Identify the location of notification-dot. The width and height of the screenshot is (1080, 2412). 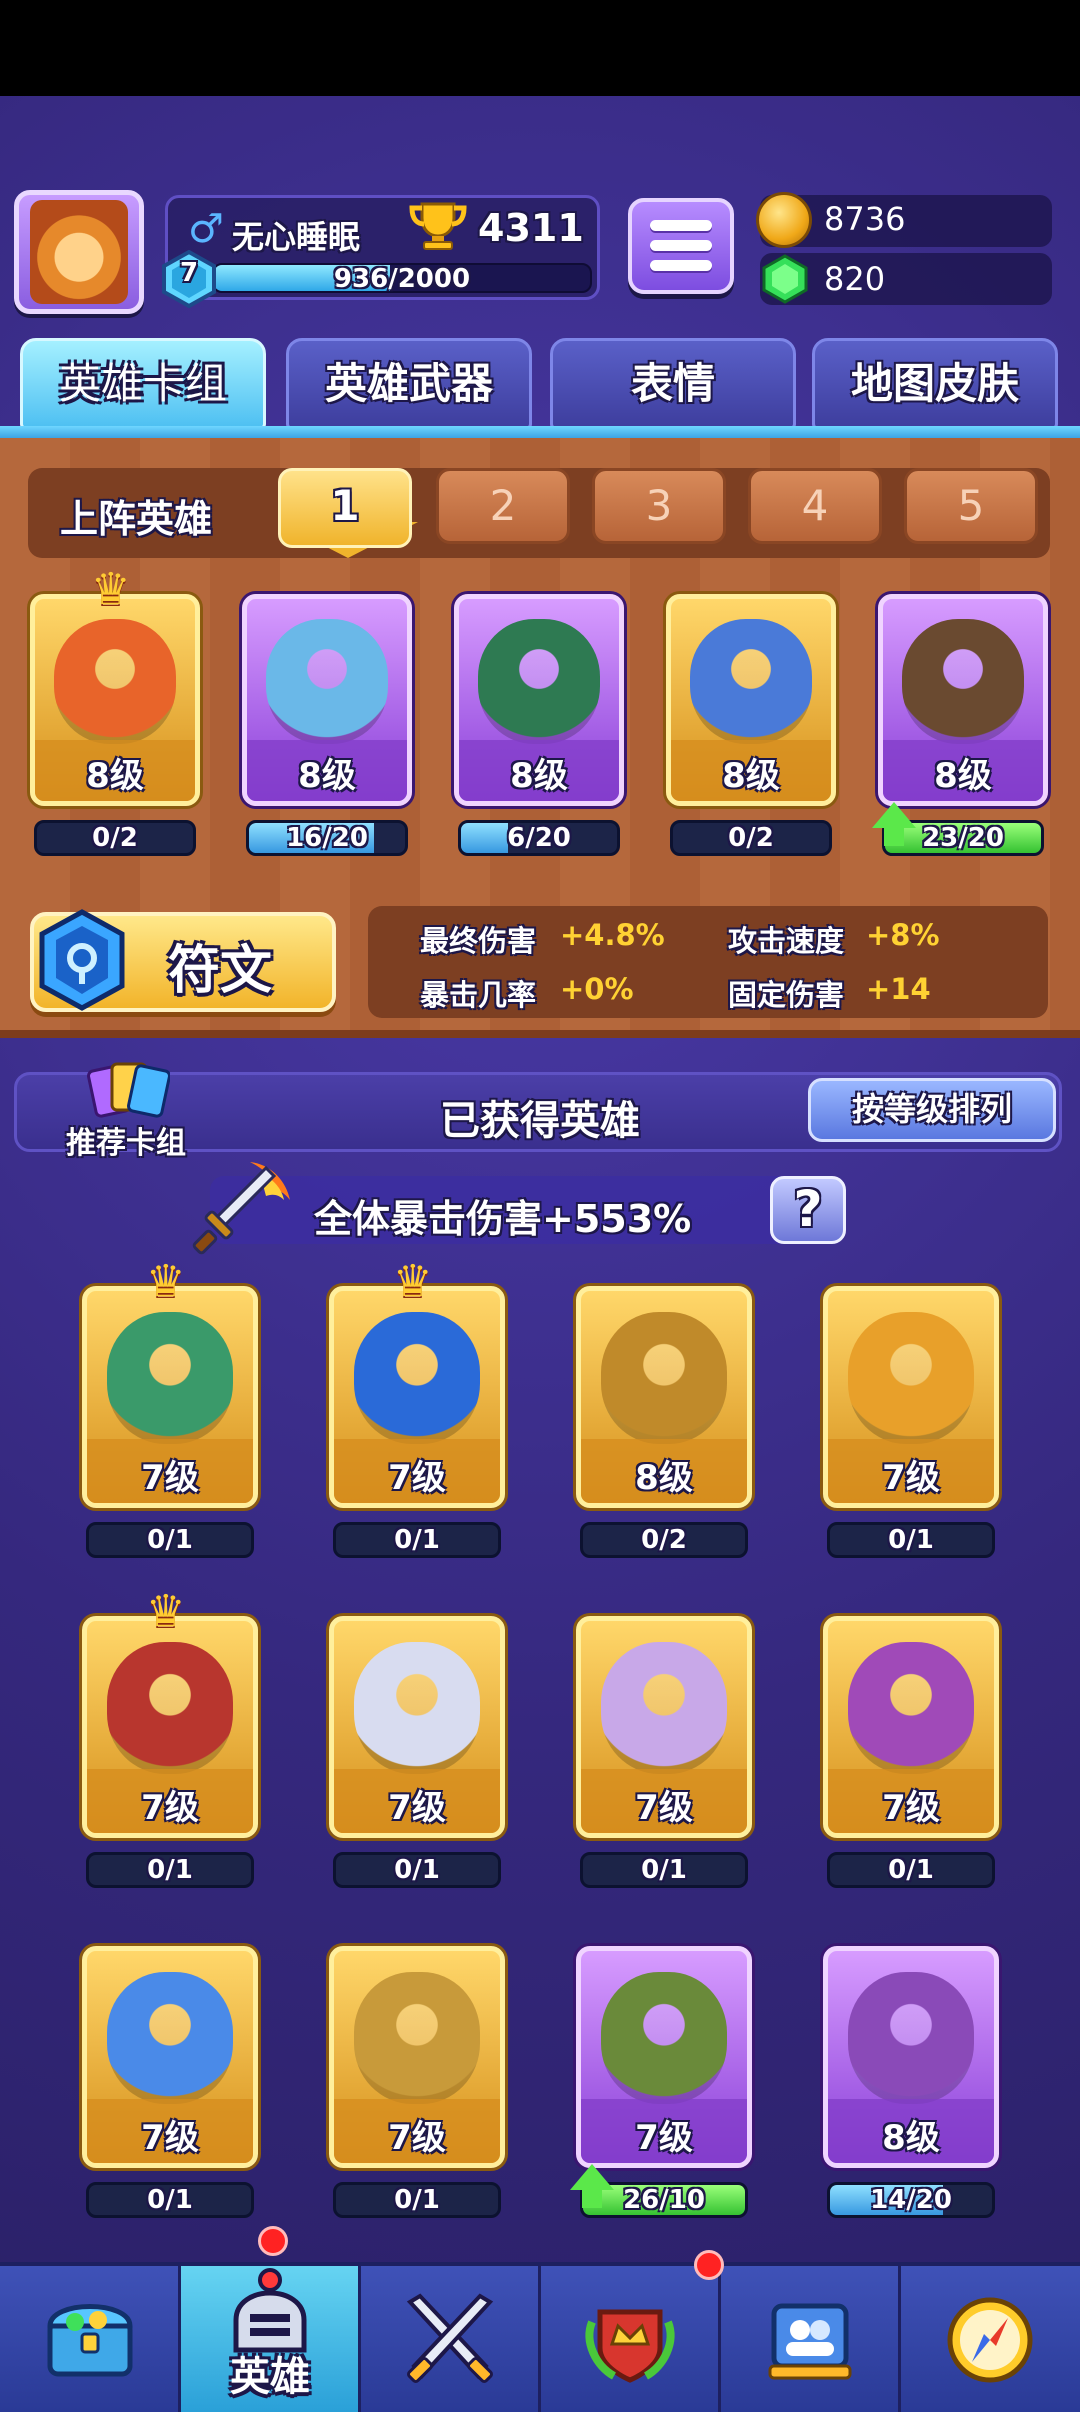
(709, 2265).